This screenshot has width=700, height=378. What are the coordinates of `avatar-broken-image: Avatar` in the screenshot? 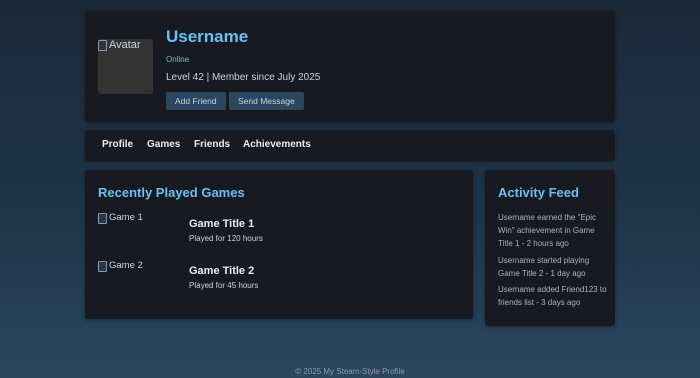 It's located at (125, 45).